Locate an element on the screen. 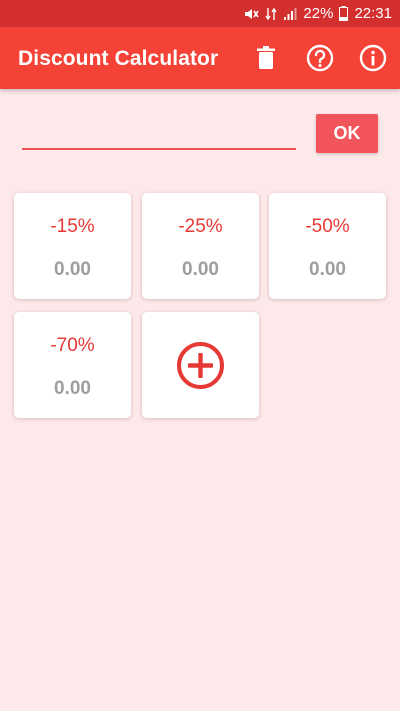 This screenshot has height=711, width=400. help-icon is located at coordinates (320, 58).